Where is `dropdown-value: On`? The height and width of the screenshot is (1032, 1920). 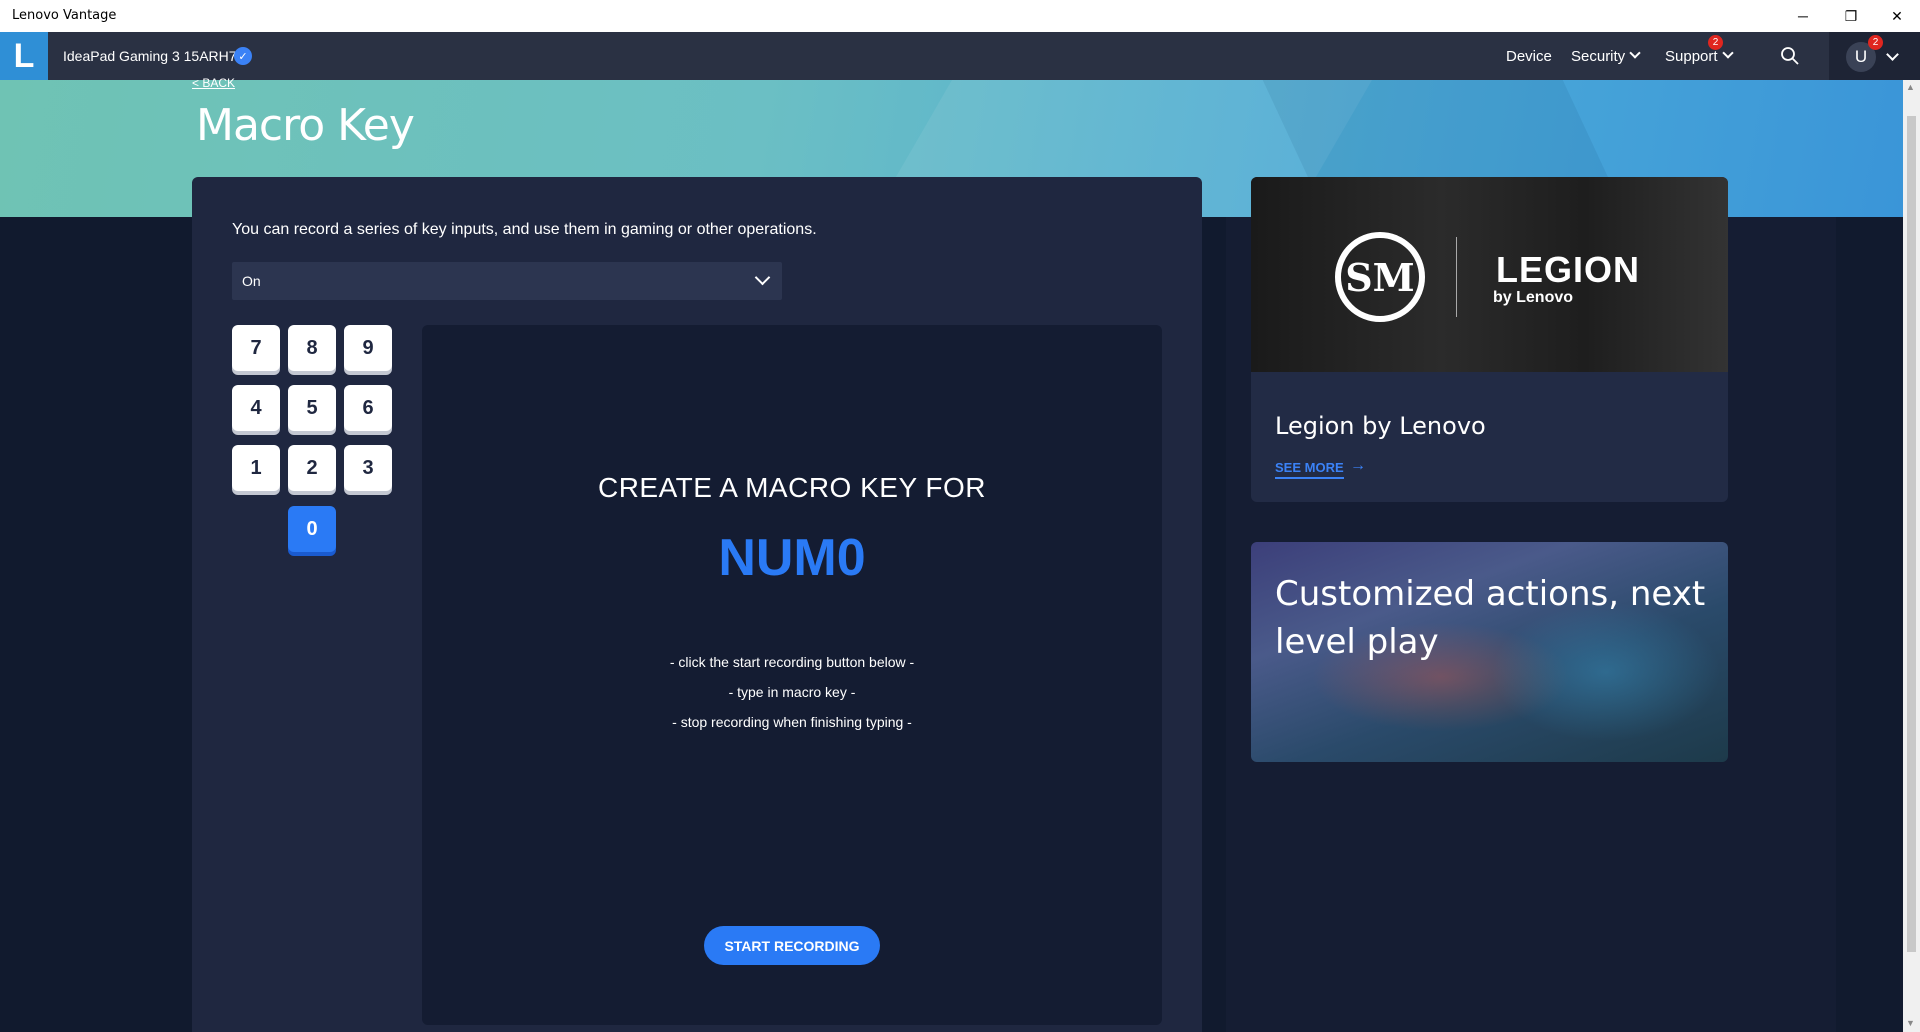 dropdown-value: On is located at coordinates (251, 281).